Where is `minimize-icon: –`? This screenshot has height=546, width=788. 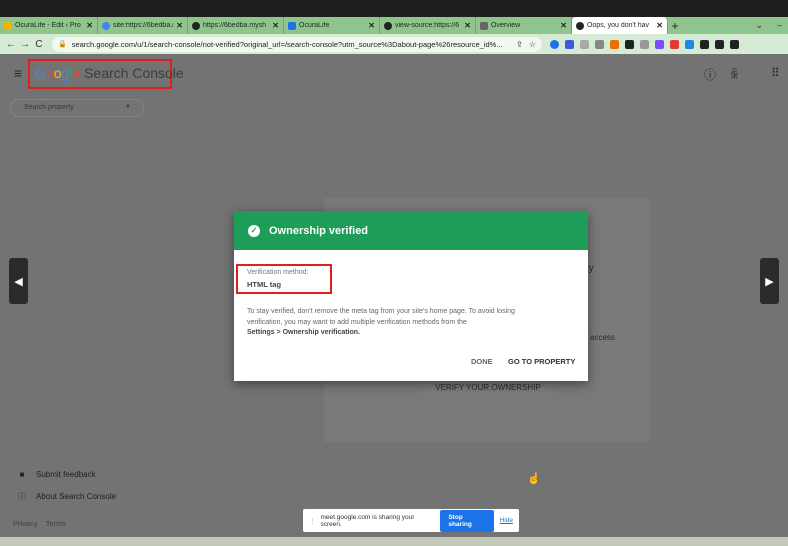 minimize-icon: – is located at coordinates (779, 25).